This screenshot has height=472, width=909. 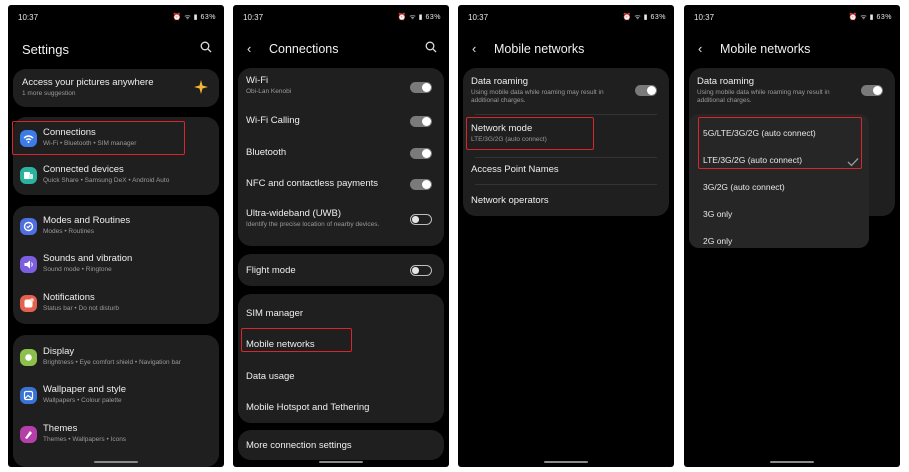 I want to click on bluetooth-label: Bluetooth, so click(x=266, y=152).